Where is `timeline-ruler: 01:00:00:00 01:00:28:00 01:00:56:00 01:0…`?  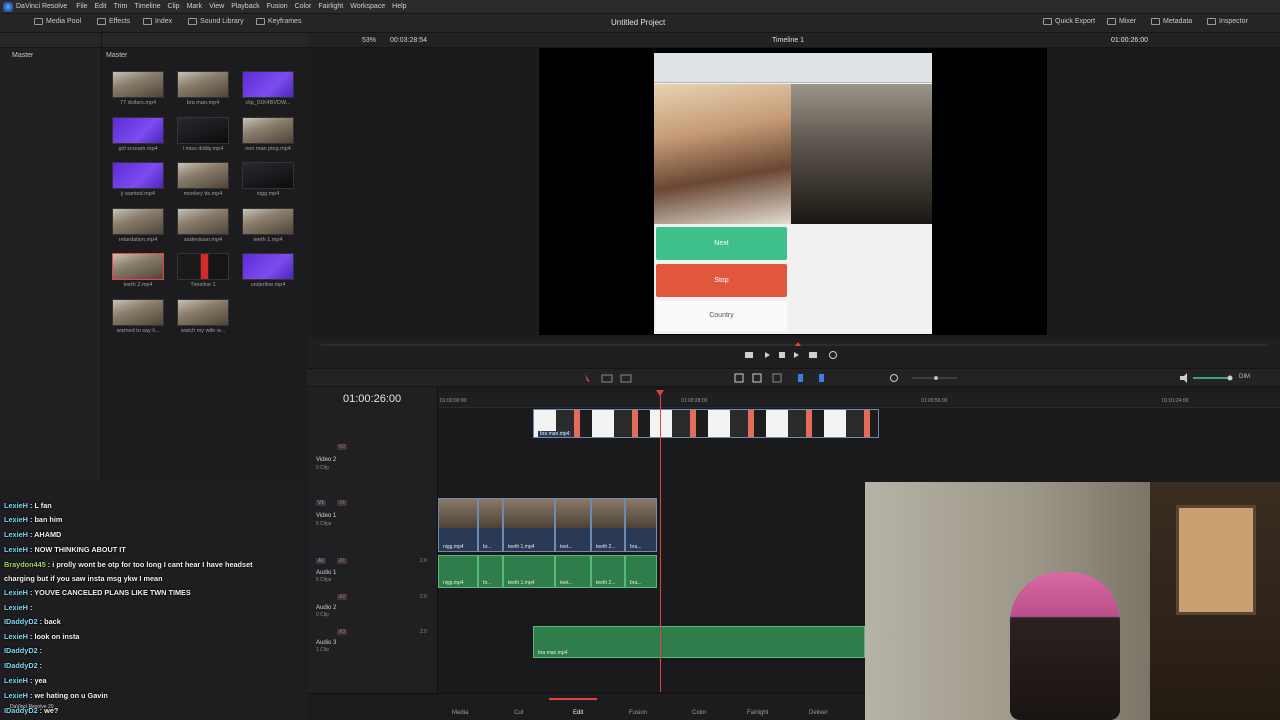
timeline-ruler: 01:00:00:00 01:00:28:00 01:00:56:00 01:0… is located at coordinates (859, 400).